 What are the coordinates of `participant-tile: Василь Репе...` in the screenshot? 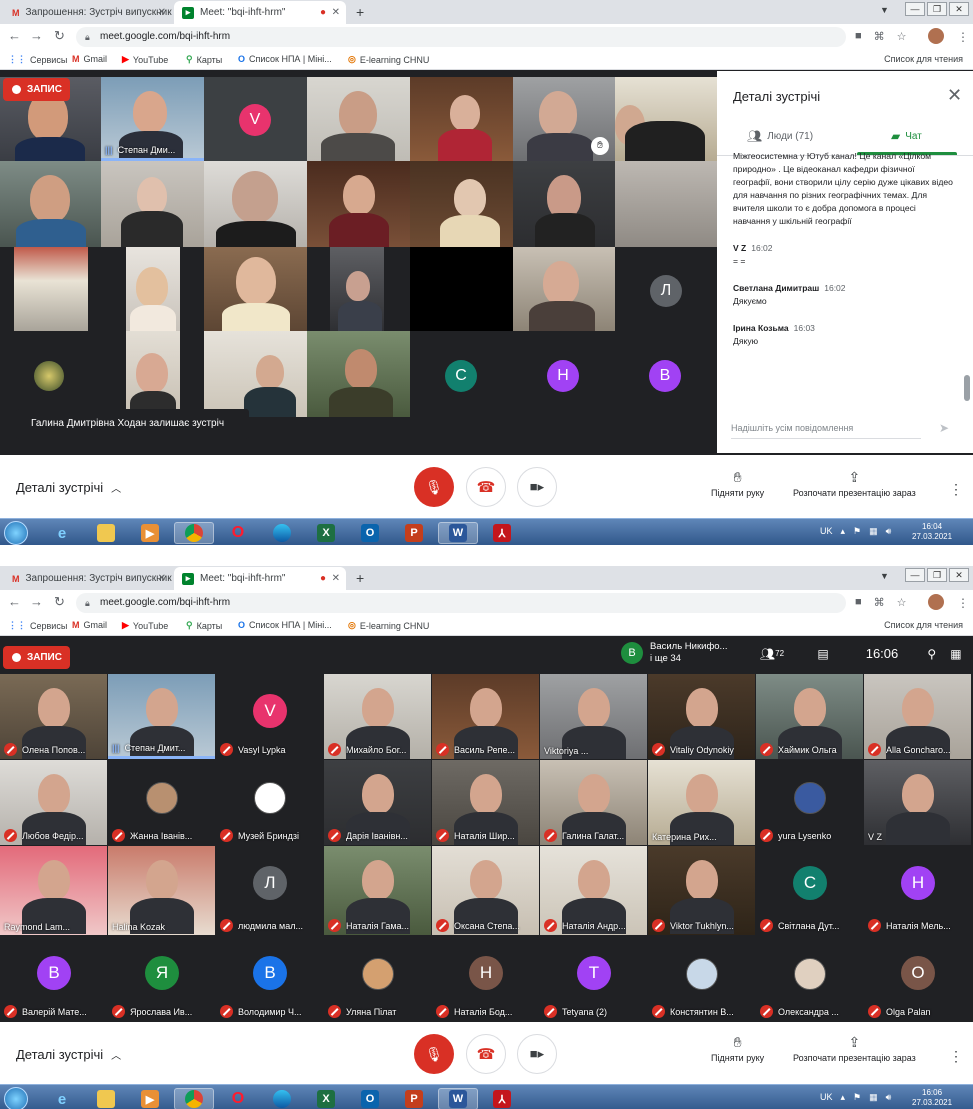 It's located at (485, 716).